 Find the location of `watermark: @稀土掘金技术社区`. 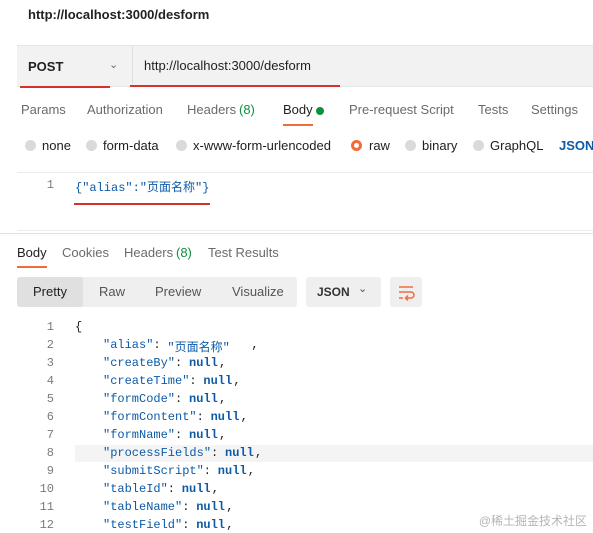

watermark: @稀土掘金技术社区 is located at coordinates (532, 521).